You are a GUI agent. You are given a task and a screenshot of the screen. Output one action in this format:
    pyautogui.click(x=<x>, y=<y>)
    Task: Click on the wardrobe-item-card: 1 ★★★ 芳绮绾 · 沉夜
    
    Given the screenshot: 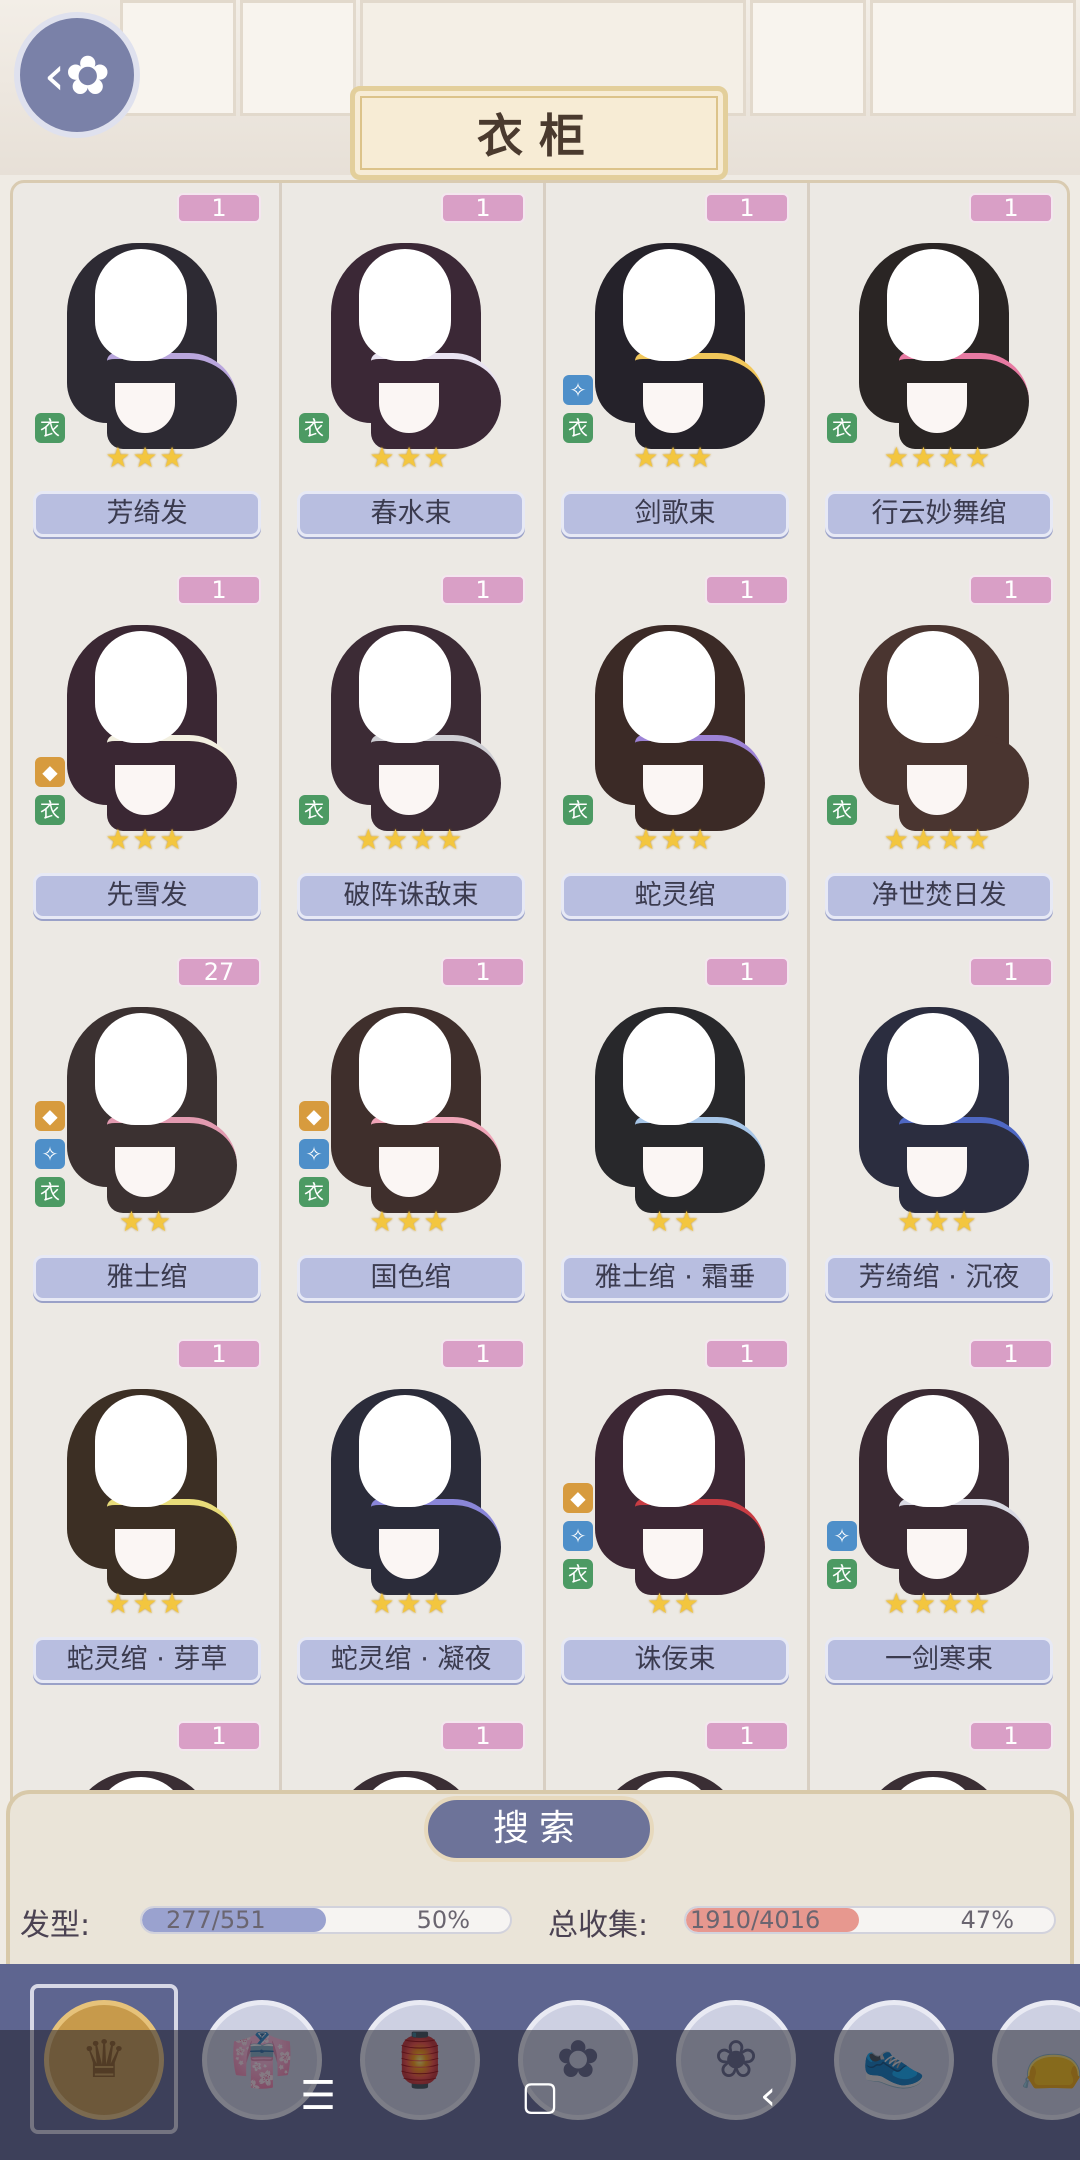 What is the action you would take?
    pyautogui.click(x=938, y=1136)
    